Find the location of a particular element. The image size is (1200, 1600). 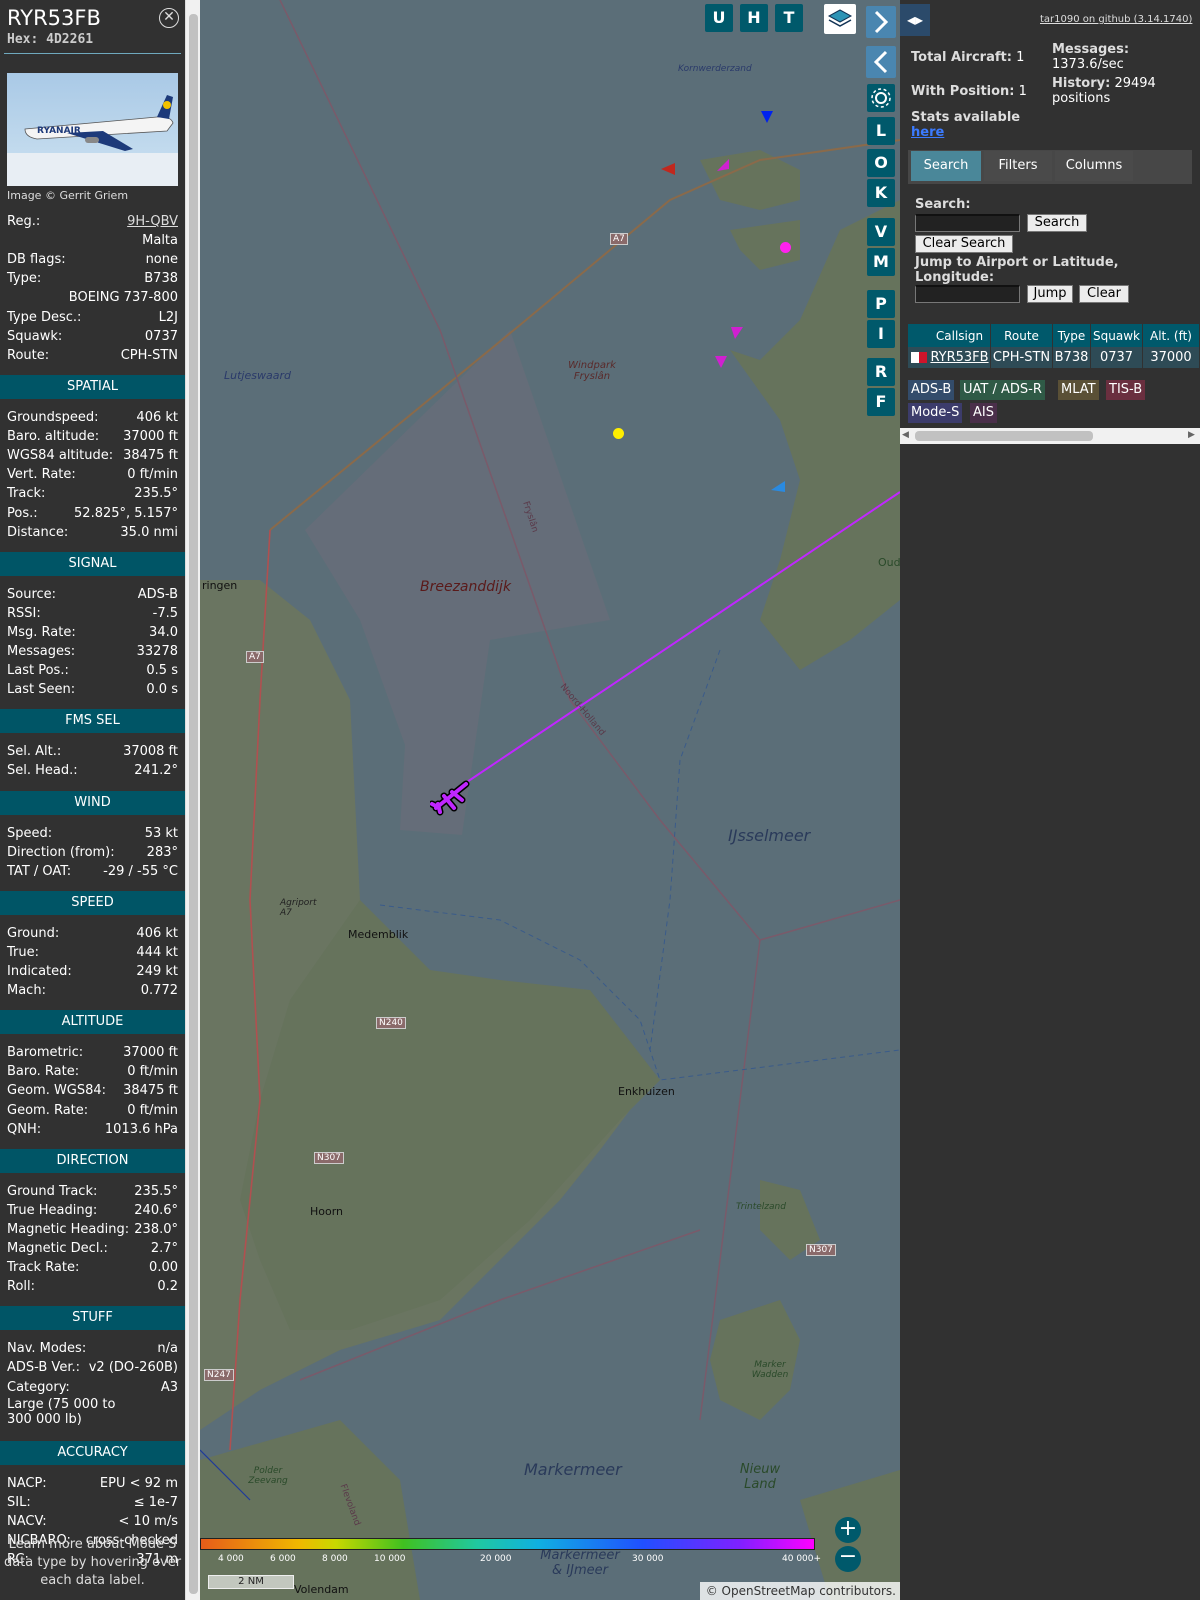

detail-row: Last Pos.: 0.5 s is located at coordinates (92, 670).